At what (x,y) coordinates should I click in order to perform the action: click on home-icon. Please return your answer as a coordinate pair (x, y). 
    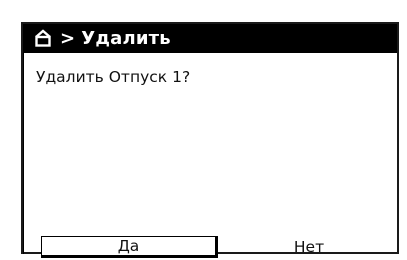
    Looking at the image, I should click on (43, 38).